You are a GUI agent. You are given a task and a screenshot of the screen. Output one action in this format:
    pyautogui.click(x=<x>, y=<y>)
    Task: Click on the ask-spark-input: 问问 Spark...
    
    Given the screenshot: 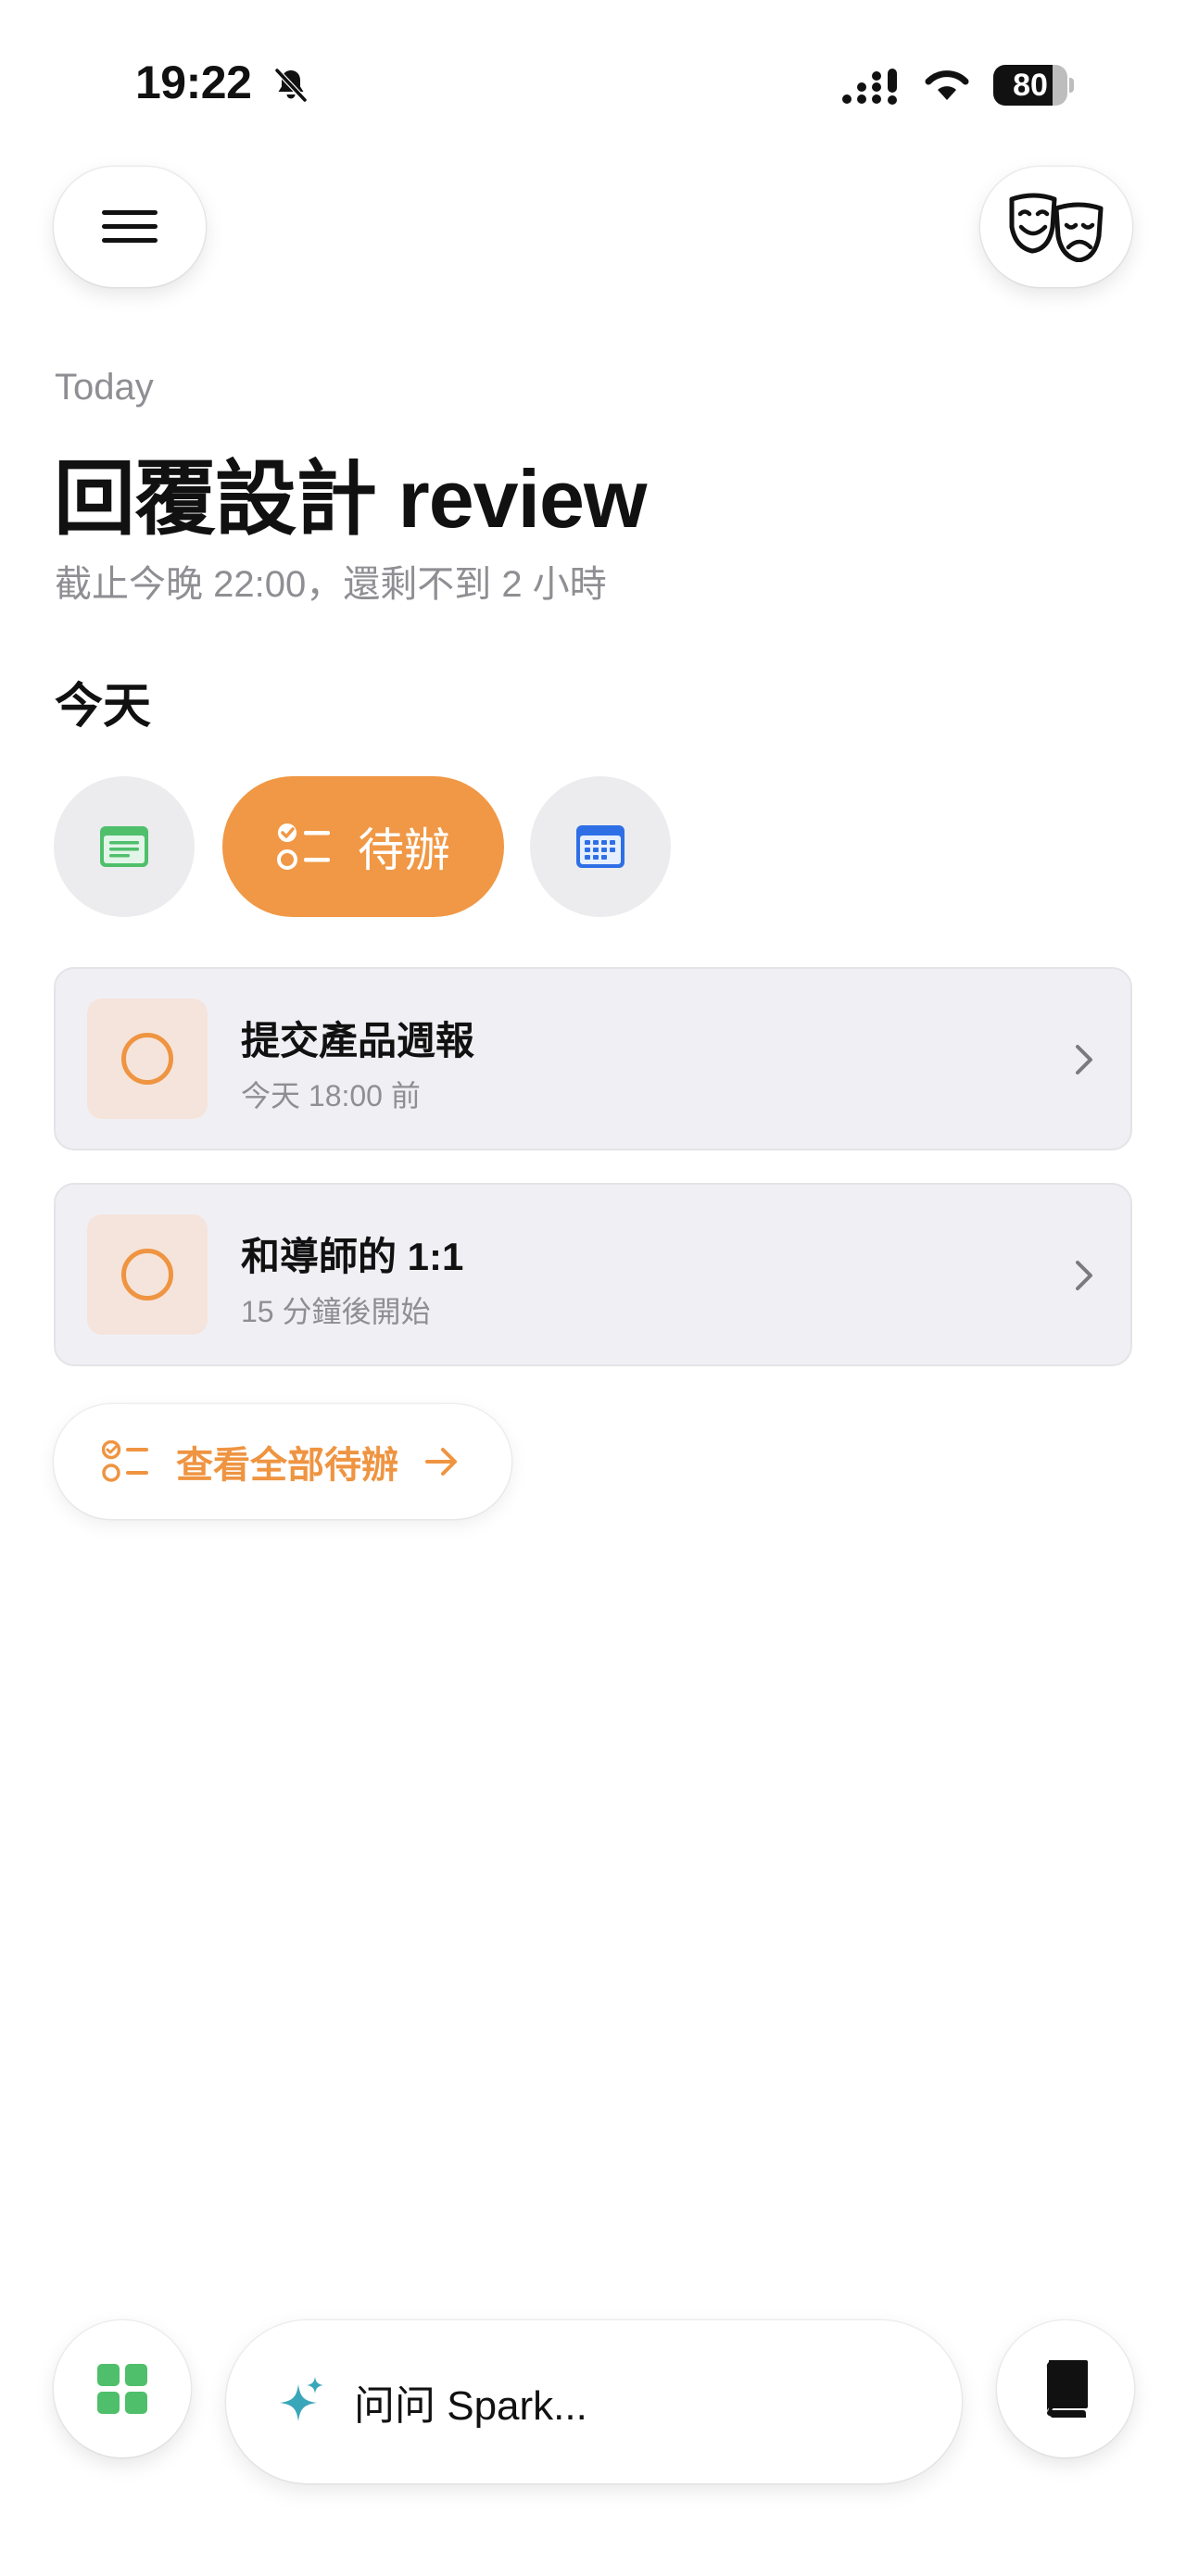 What is the action you would take?
    pyautogui.click(x=594, y=2401)
    